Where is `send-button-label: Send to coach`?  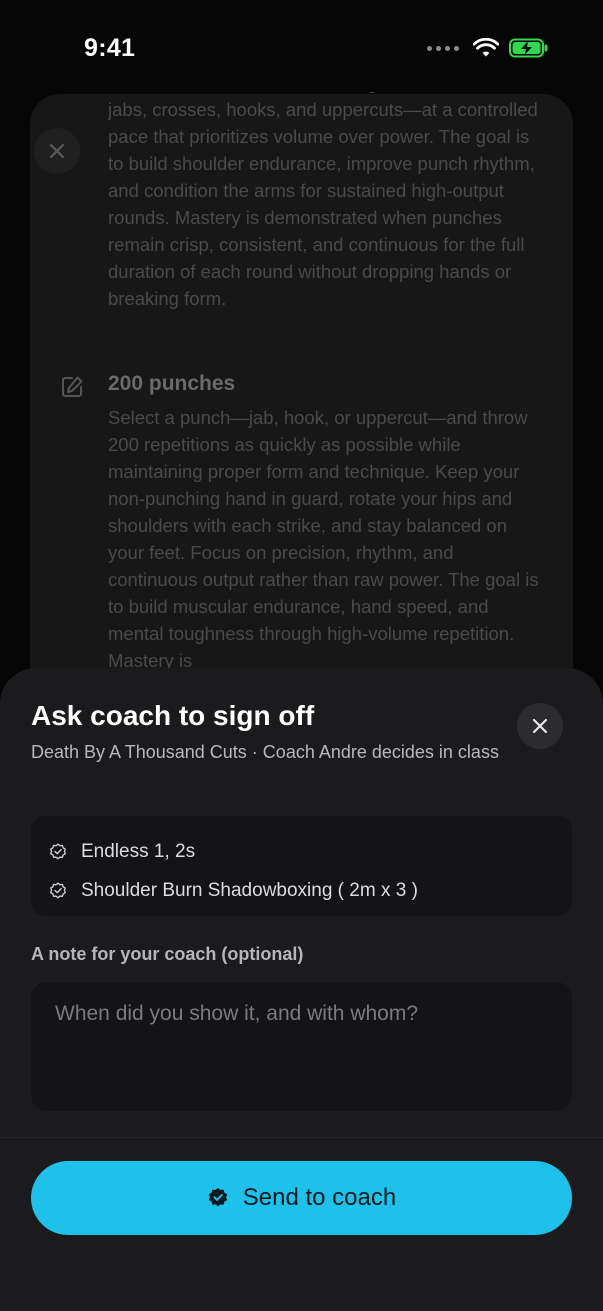
send-button-label: Send to coach is located at coordinates (319, 1197).